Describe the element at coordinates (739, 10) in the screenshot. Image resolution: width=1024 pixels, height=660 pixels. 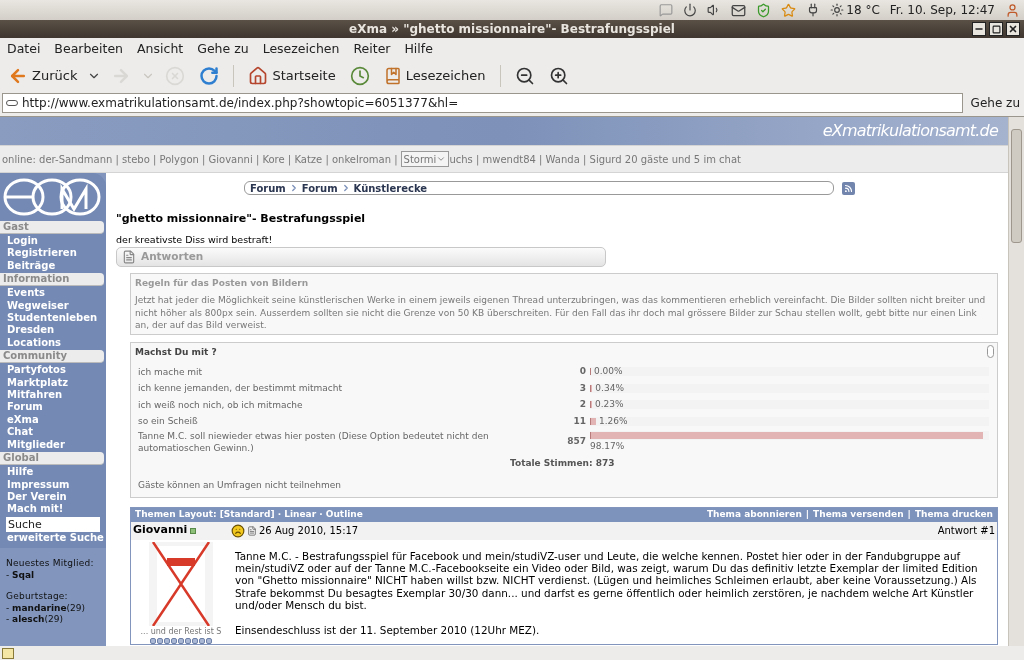
I see `mail-icon` at that location.